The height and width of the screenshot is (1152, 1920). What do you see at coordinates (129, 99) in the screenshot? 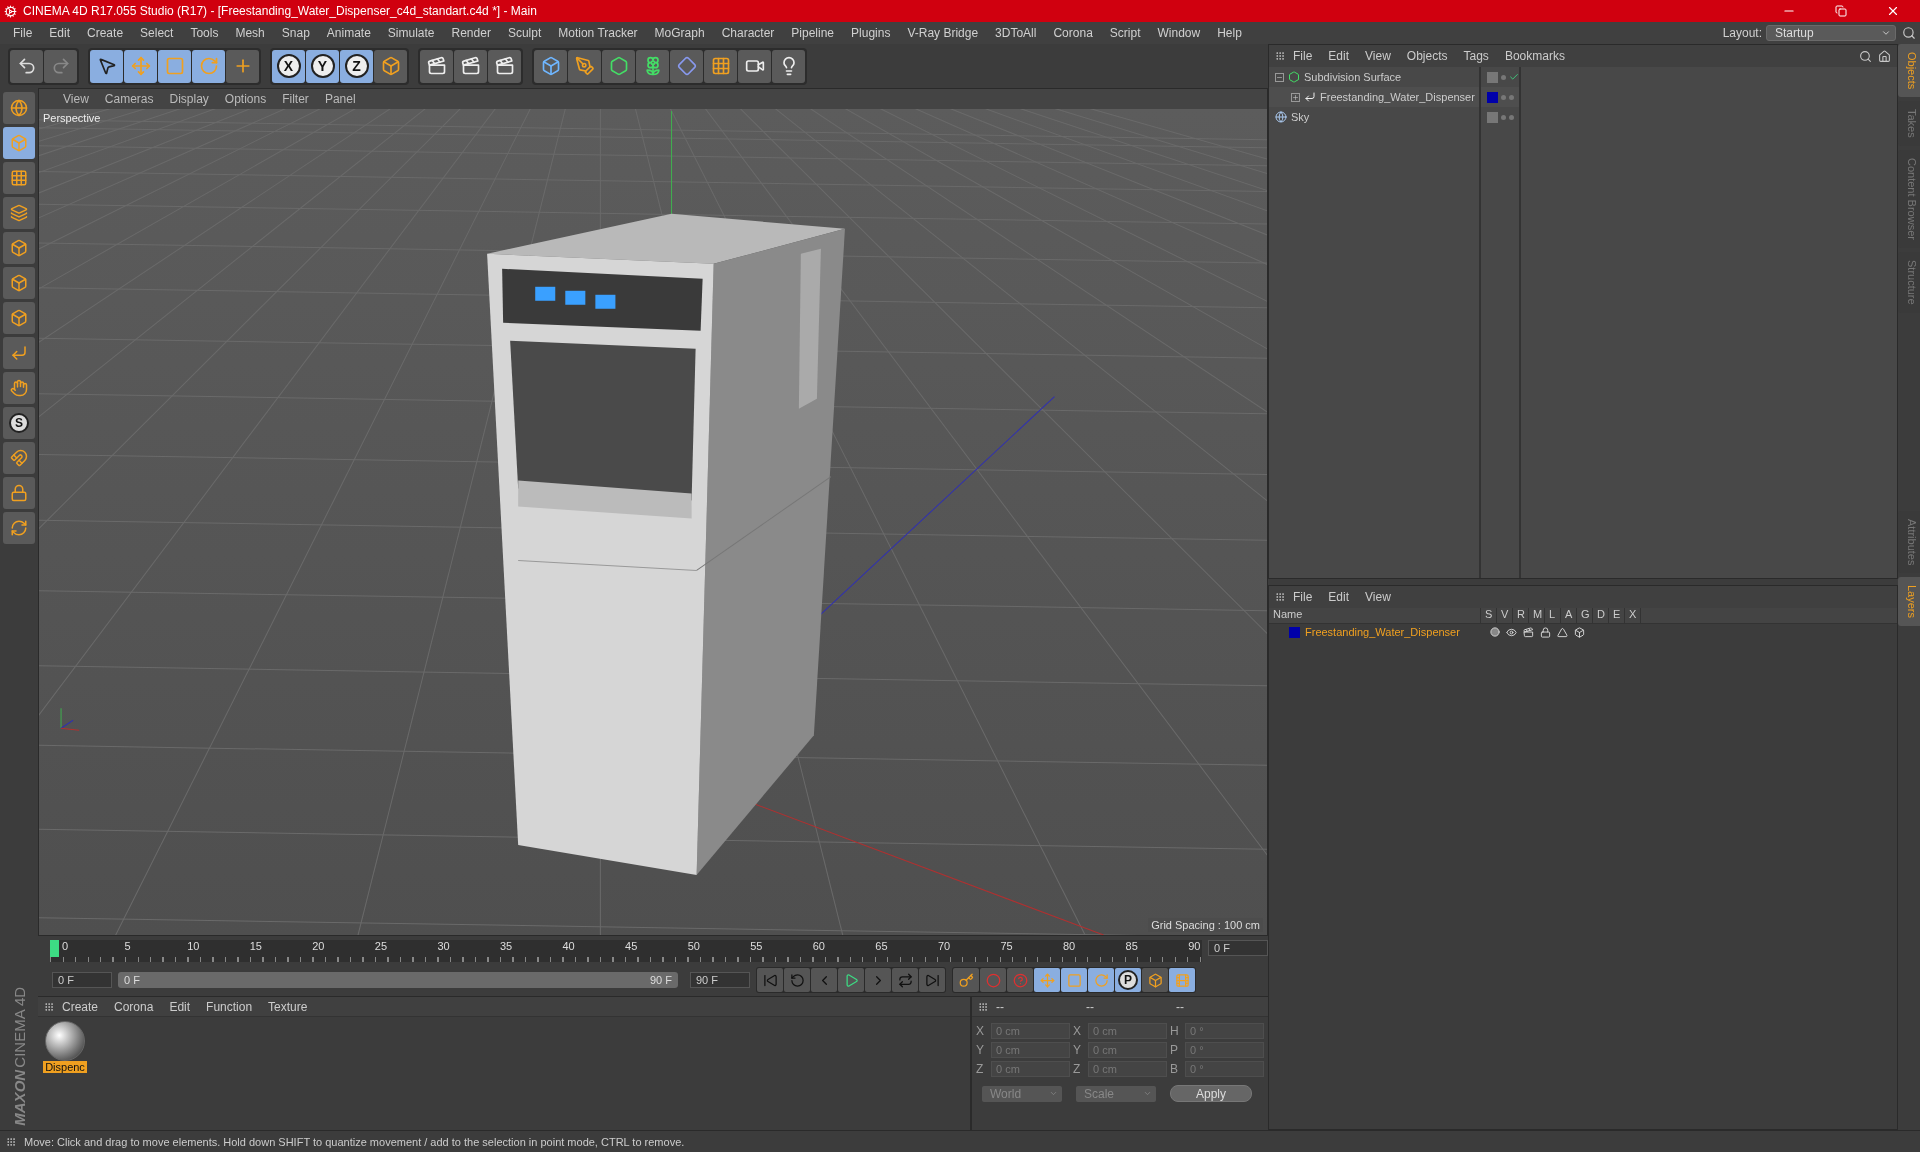
I see `viewport-menu-item: Cameras` at bounding box center [129, 99].